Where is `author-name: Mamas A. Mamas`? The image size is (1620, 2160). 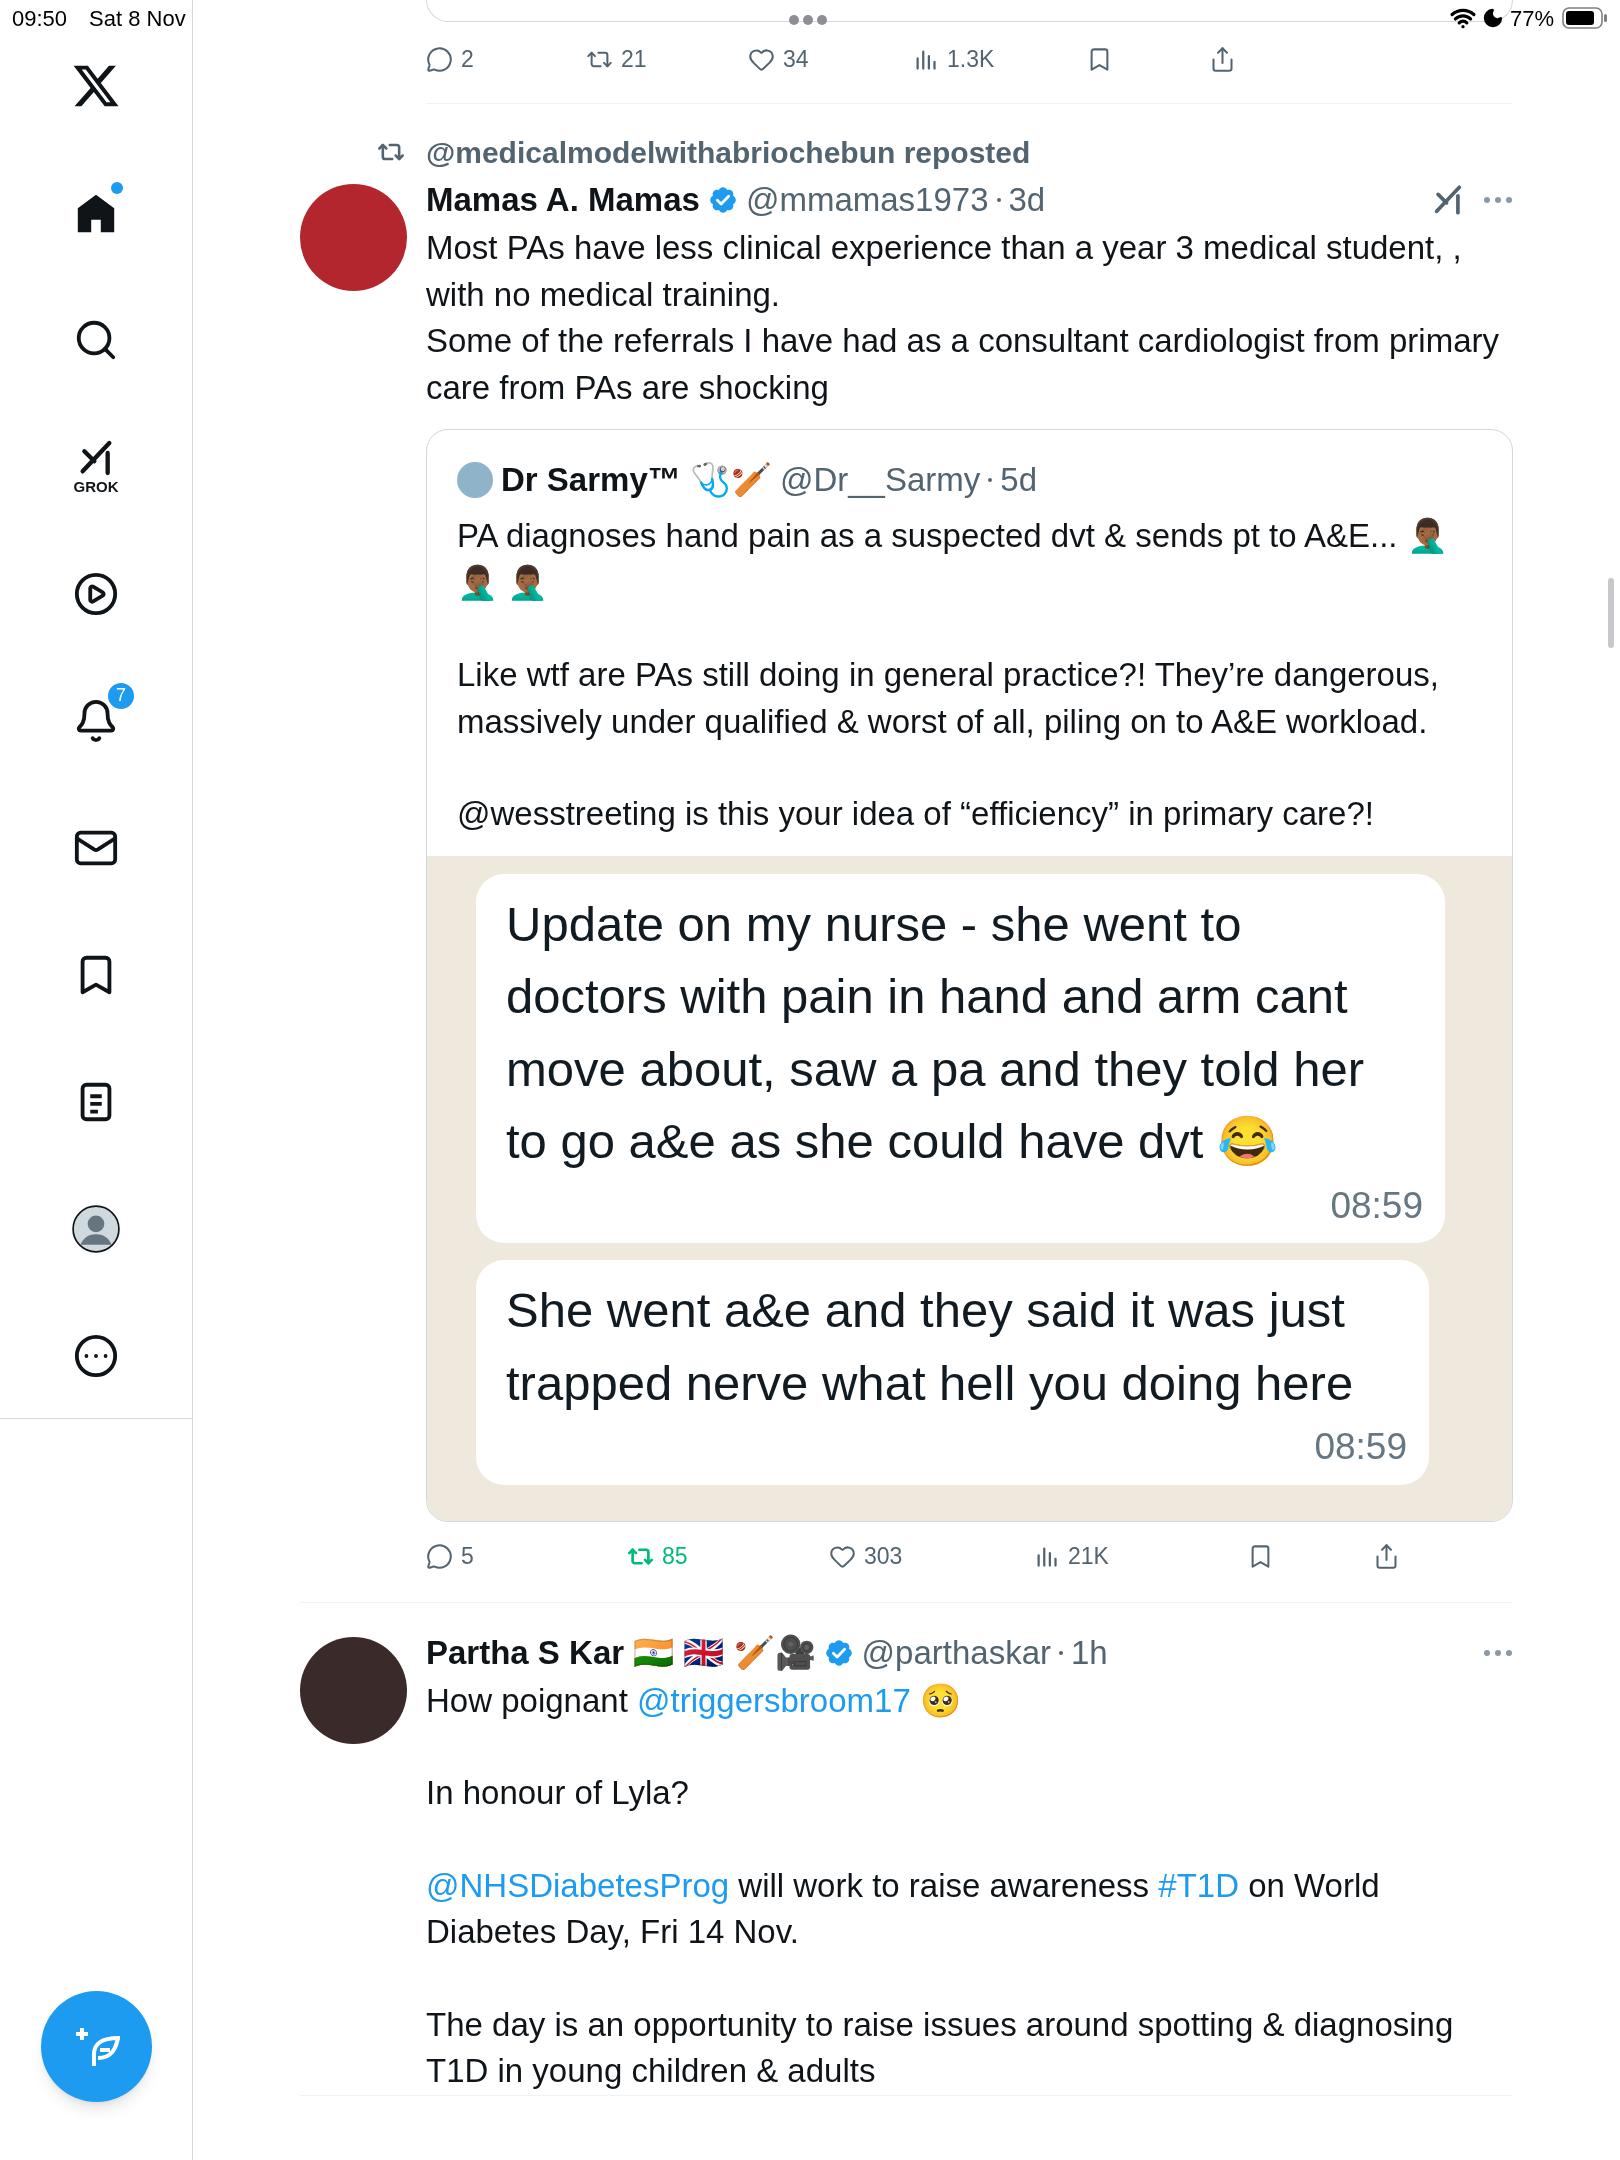 author-name: Mamas A. Mamas is located at coordinates (563, 200).